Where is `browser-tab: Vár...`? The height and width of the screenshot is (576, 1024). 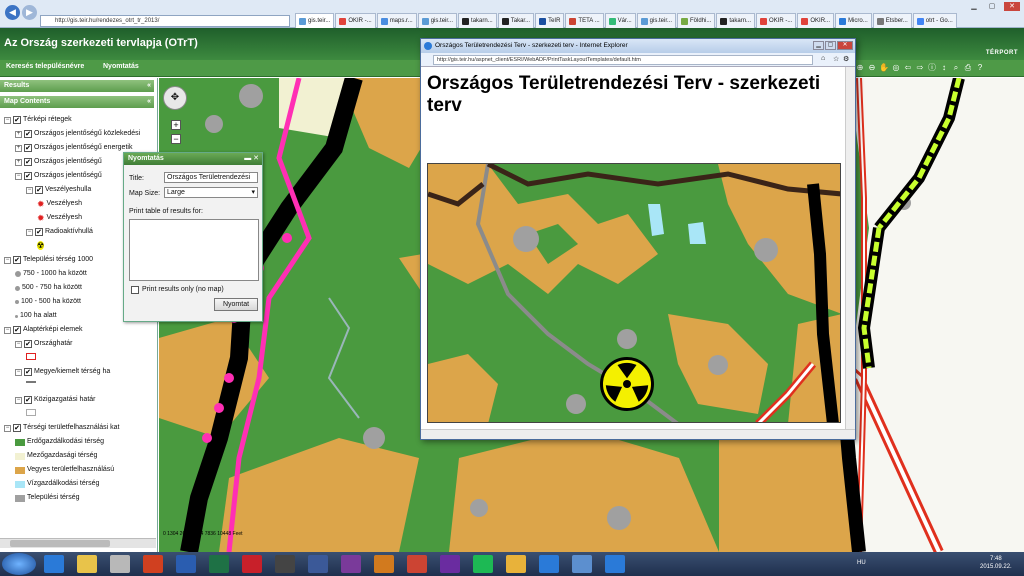 browser-tab: Vár... is located at coordinates (620, 20).